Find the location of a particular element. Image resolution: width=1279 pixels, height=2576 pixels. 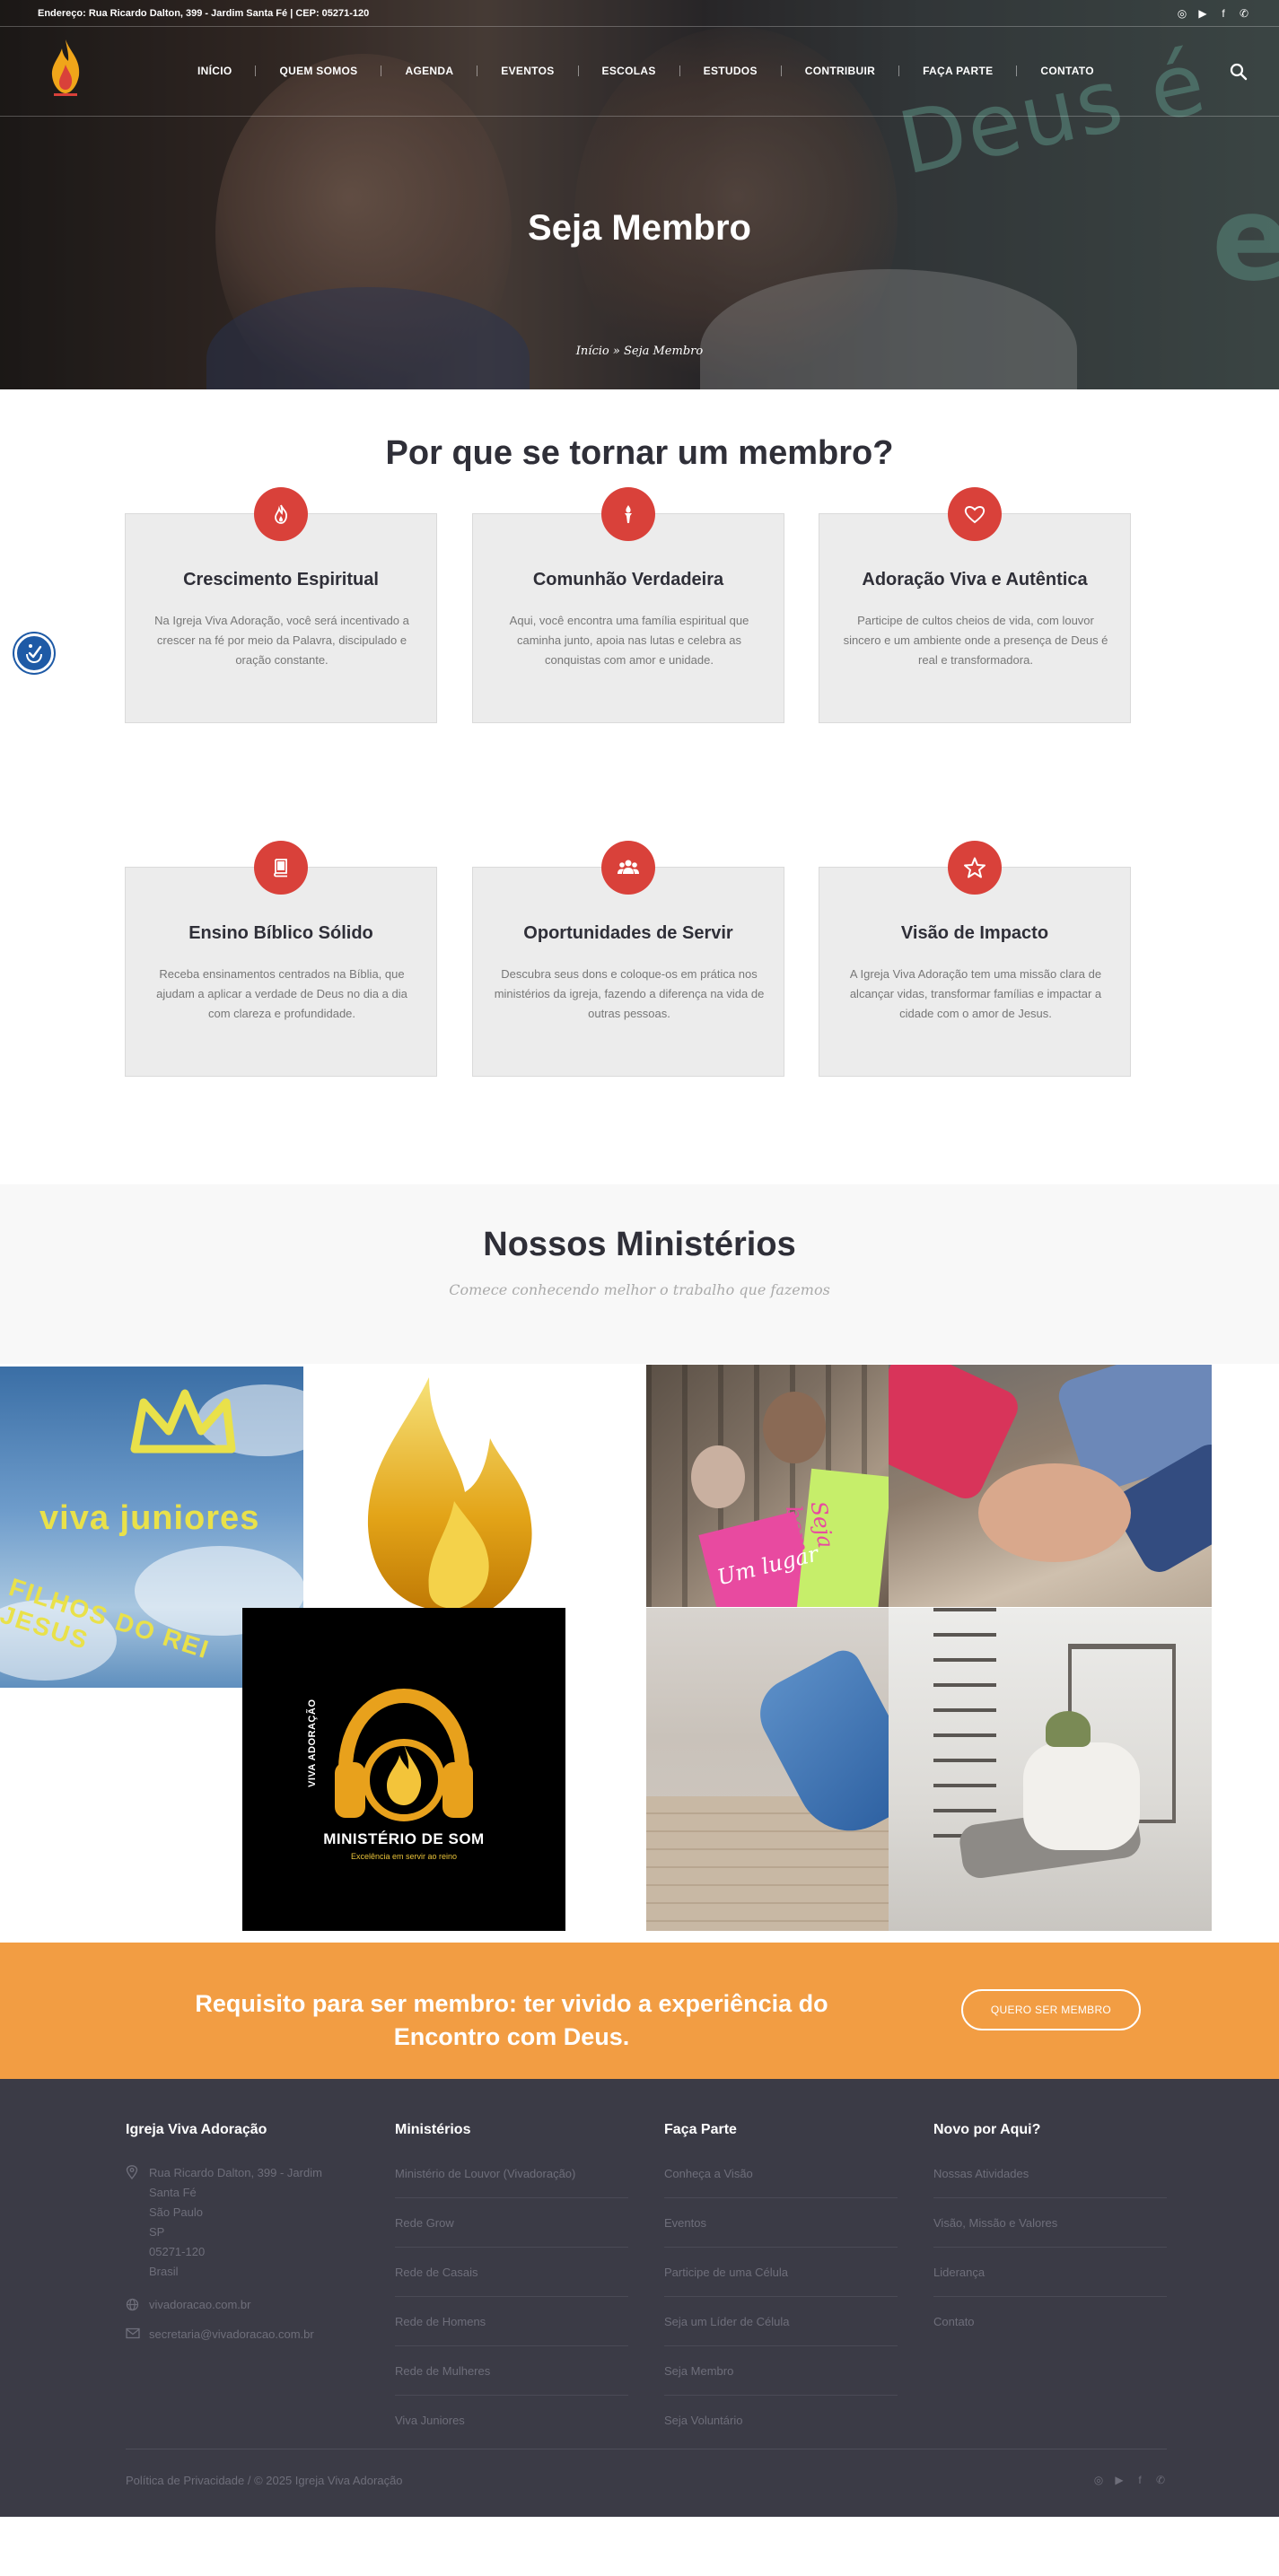

footer-website: vivadoracao.com.br is located at coordinates (242, 2305).